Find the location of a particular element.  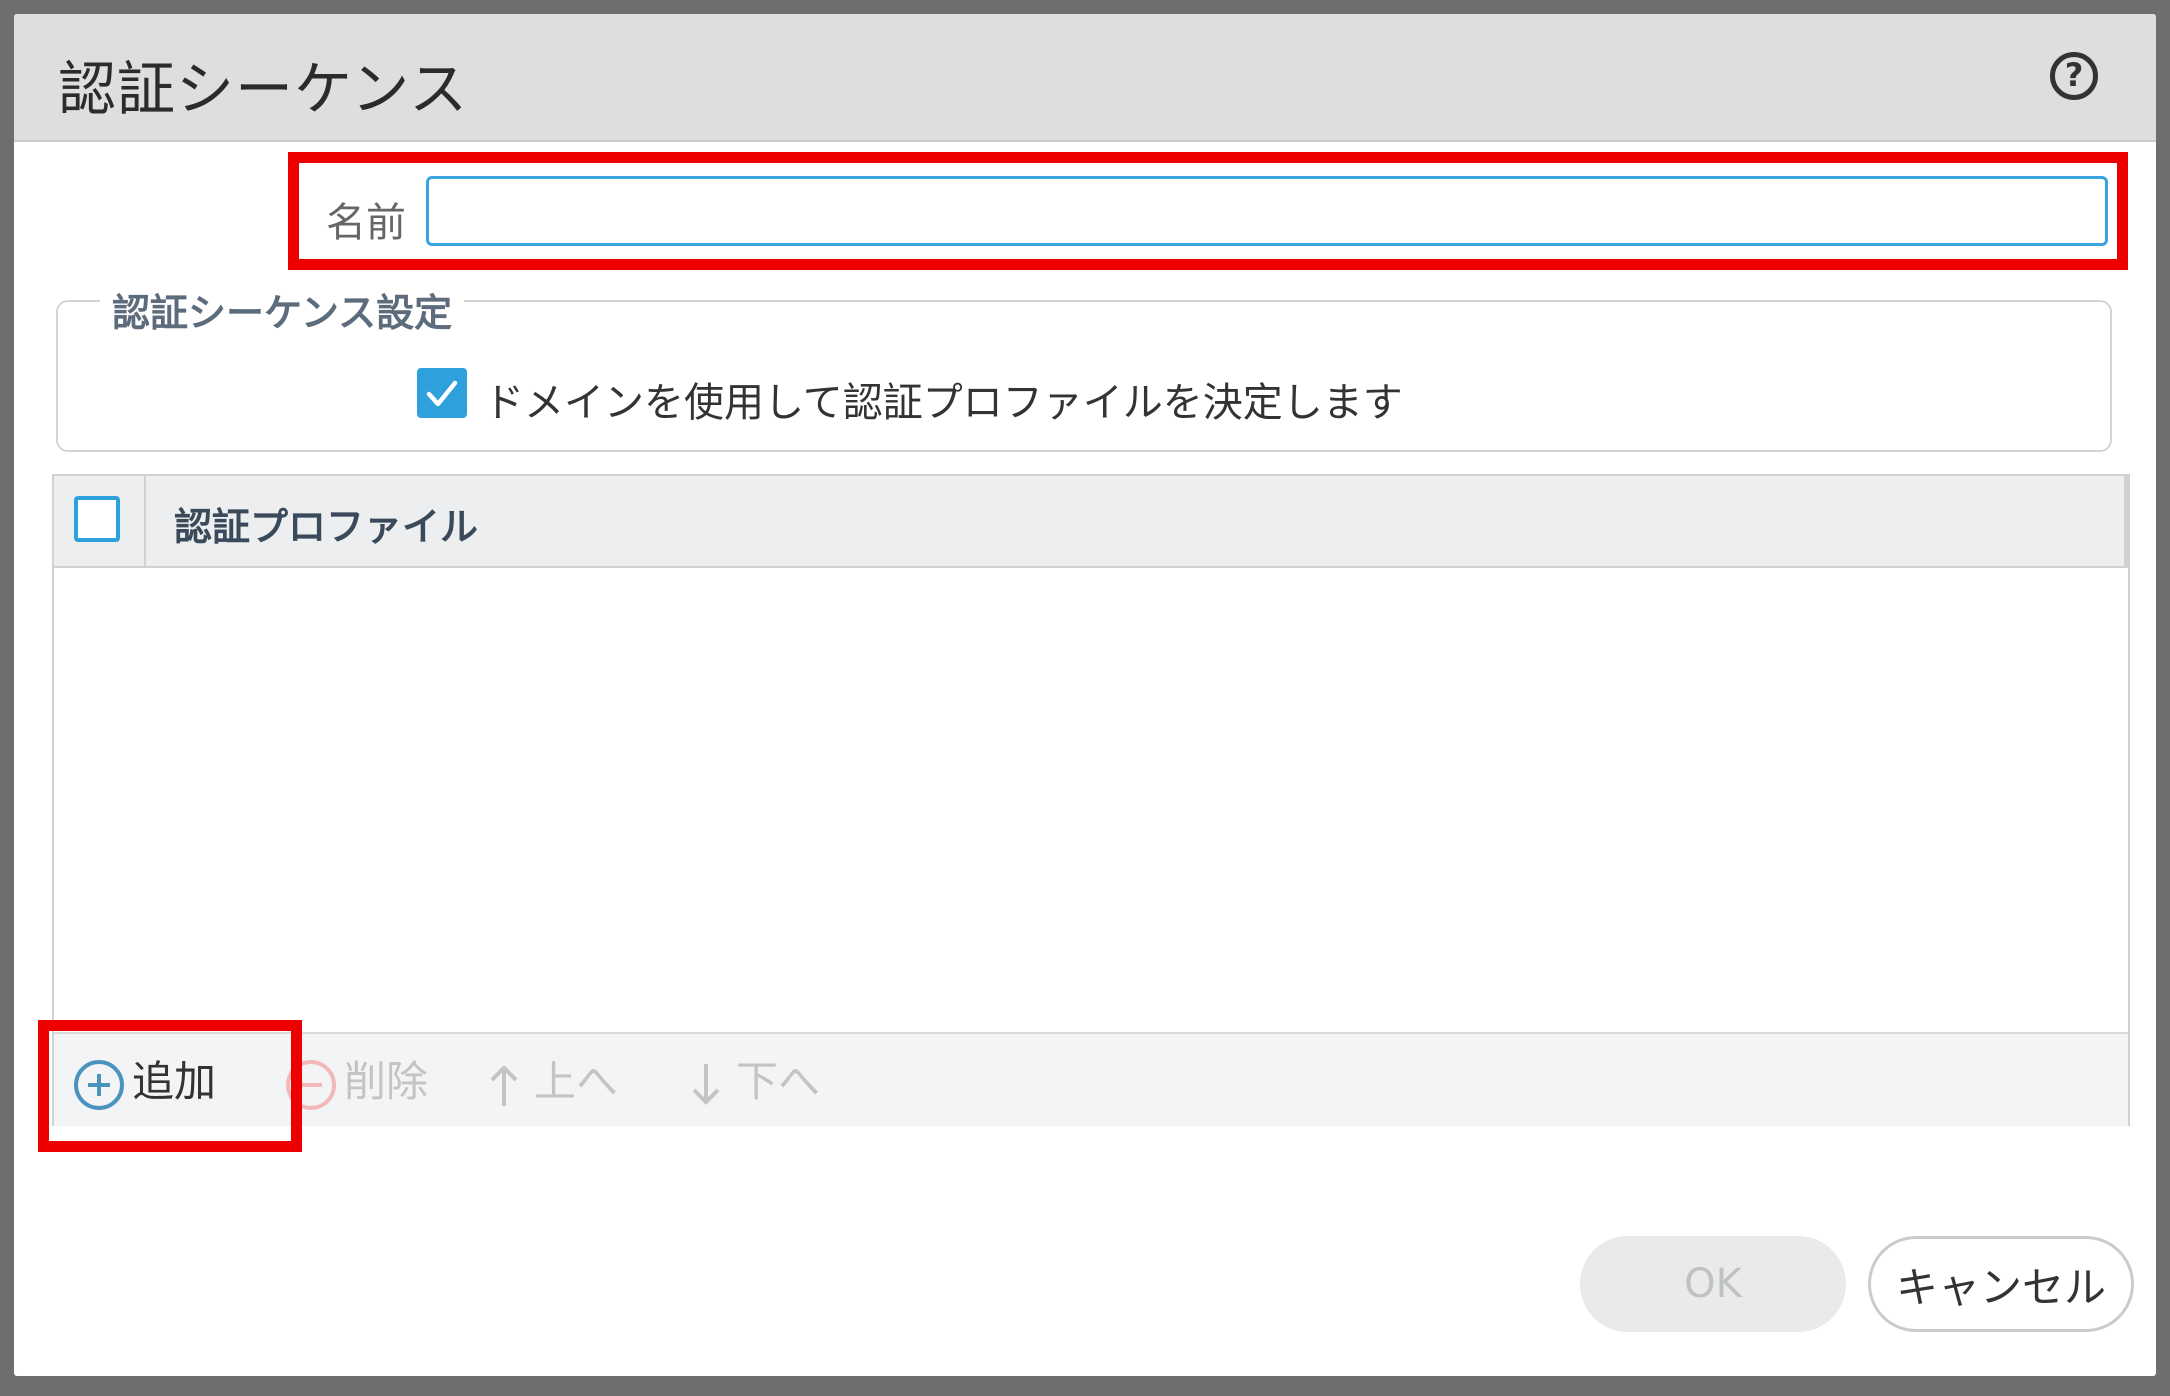

add-button: 追加 is located at coordinates (145, 1082).